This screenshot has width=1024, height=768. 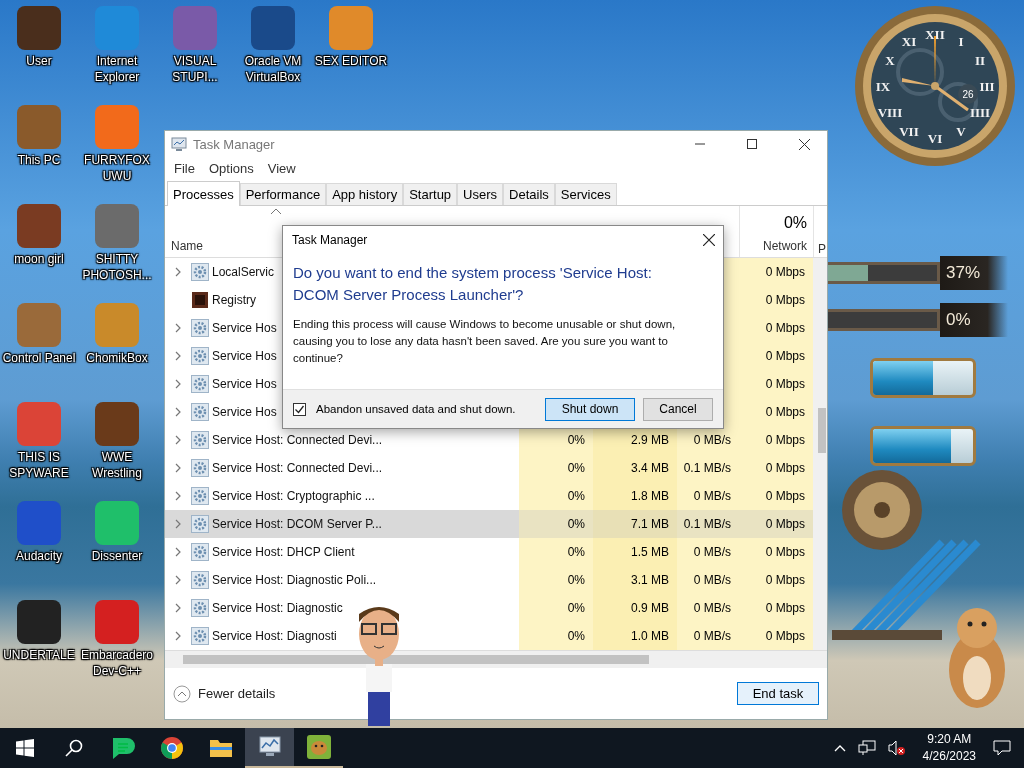 What do you see at coordinates (968, 94) in the screenshot?
I see `clock-date: 26` at bounding box center [968, 94].